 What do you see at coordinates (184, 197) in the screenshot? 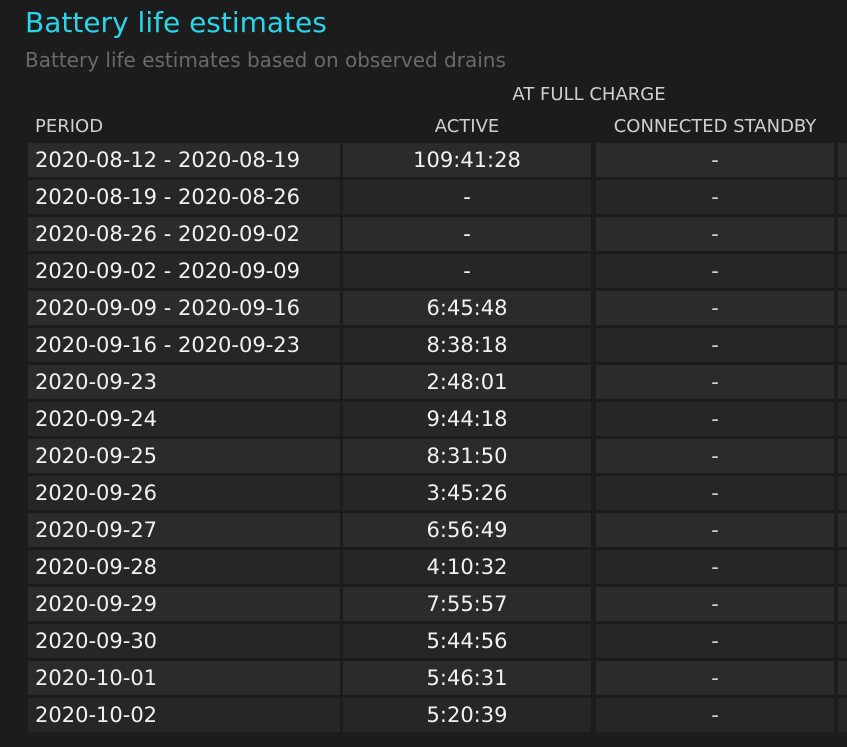
I see `period-cell: 2020-08-19 - 2020-08-26` at bounding box center [184, 197].